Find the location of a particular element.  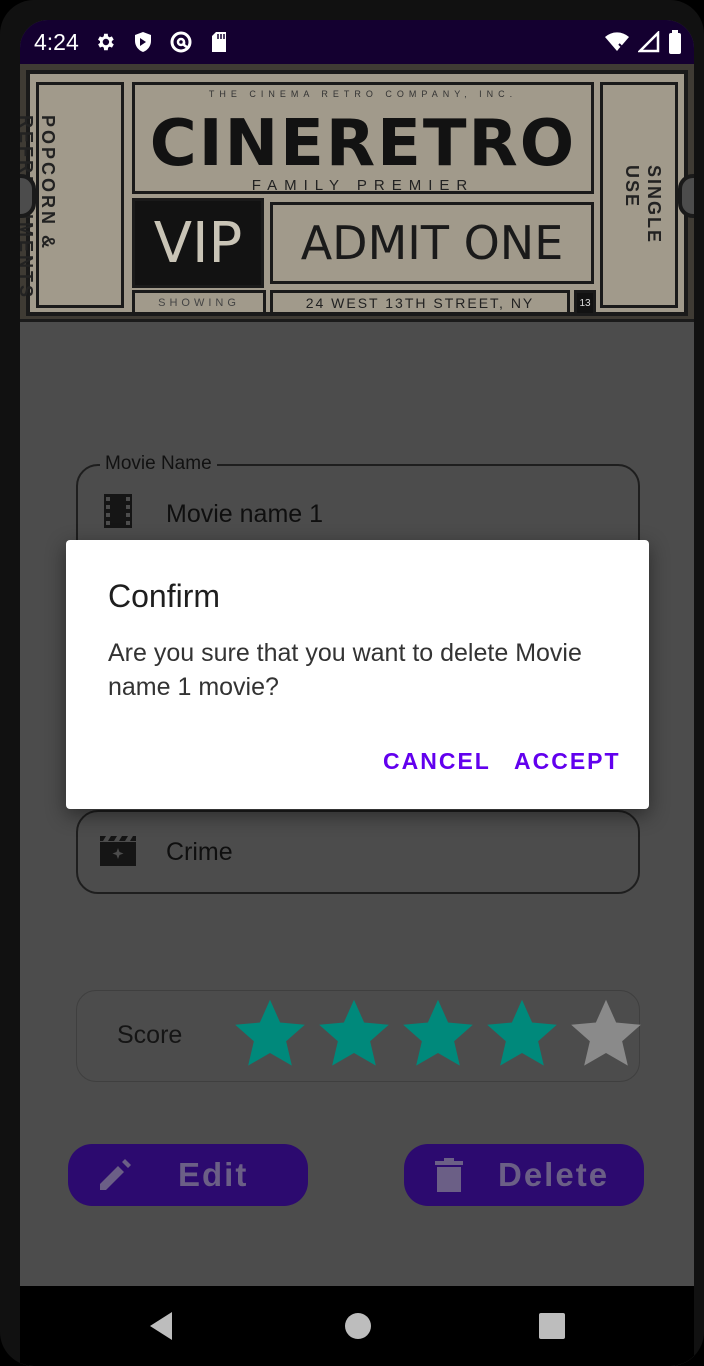

recents-icon is located at coordinates (552, 1326).